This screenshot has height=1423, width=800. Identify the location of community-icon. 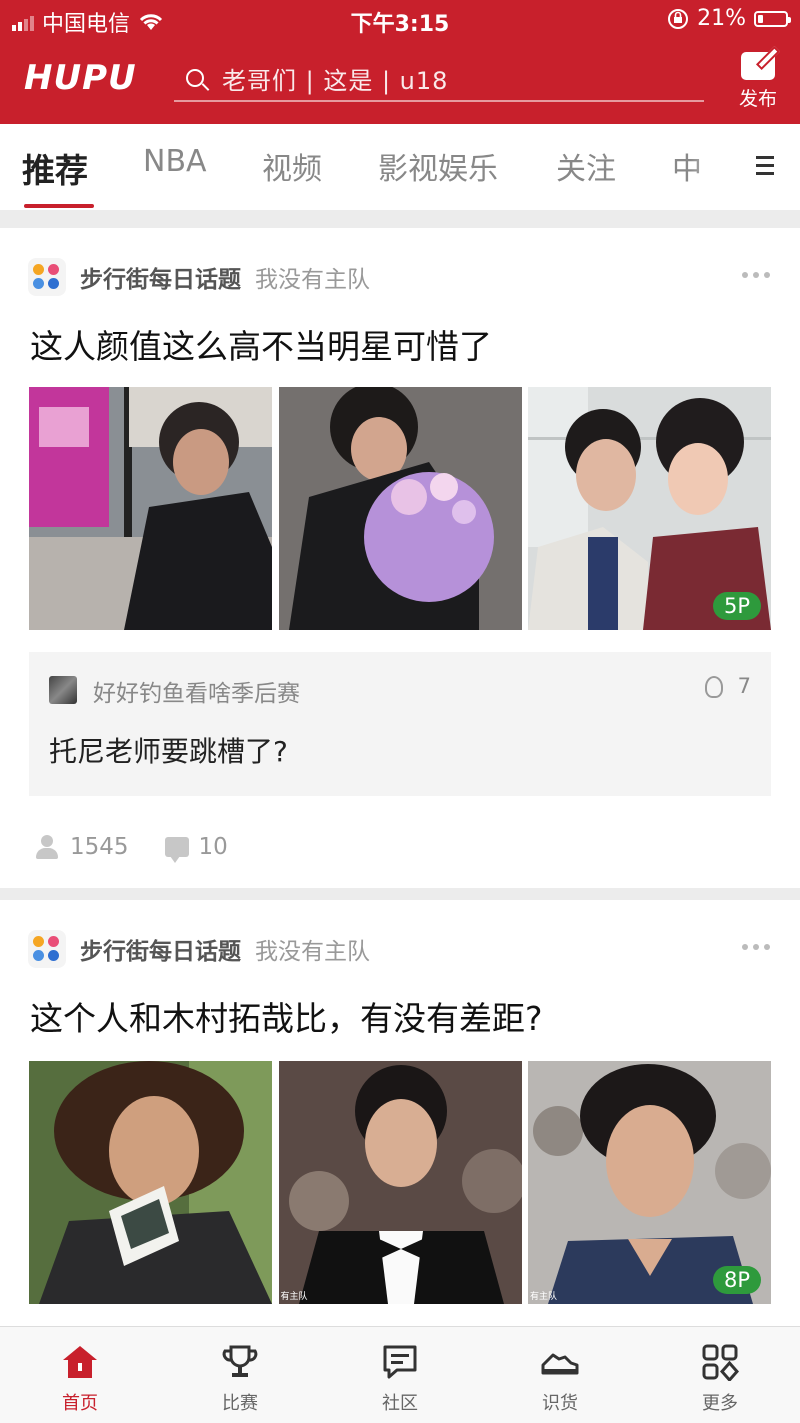
(400, 1362).